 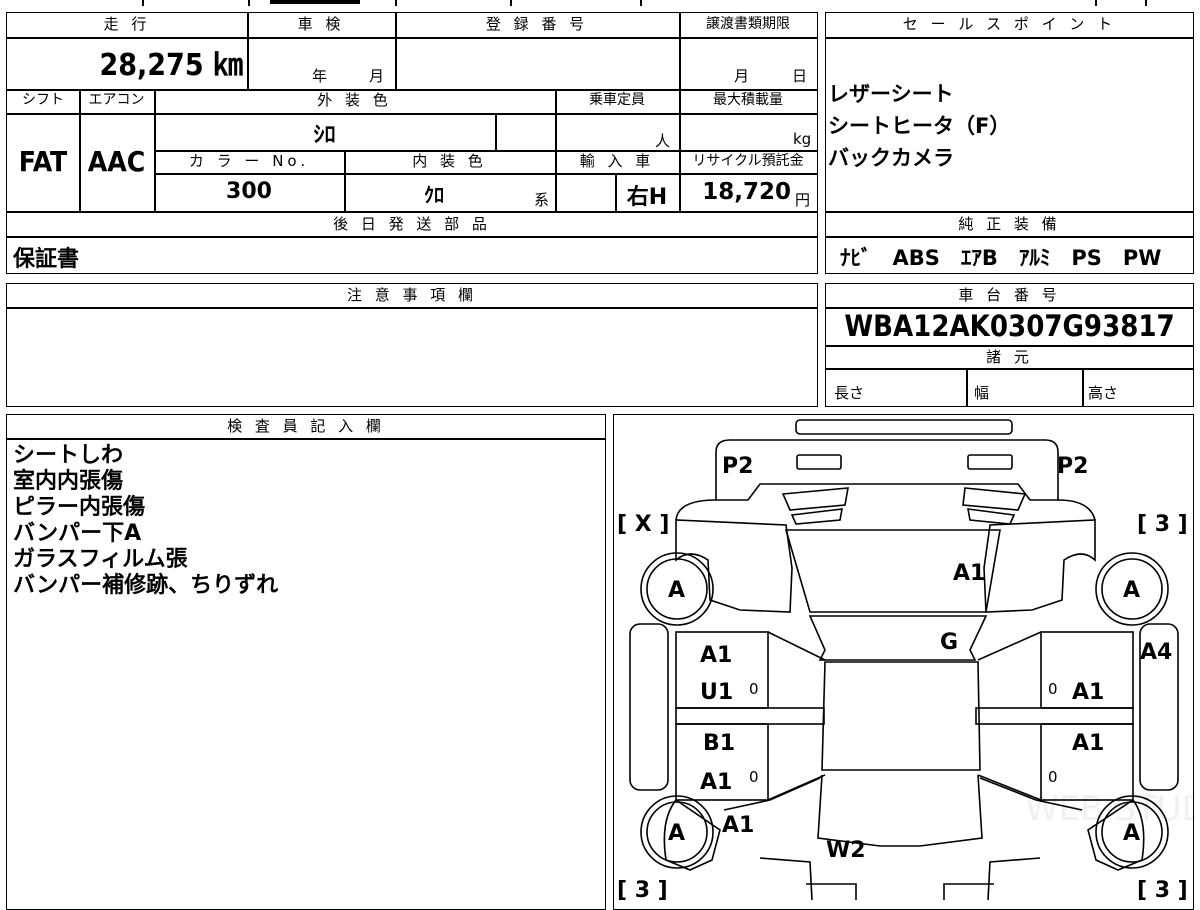 I want to click on interior-color-header: 内 装 色, so click(x=449, y=161).